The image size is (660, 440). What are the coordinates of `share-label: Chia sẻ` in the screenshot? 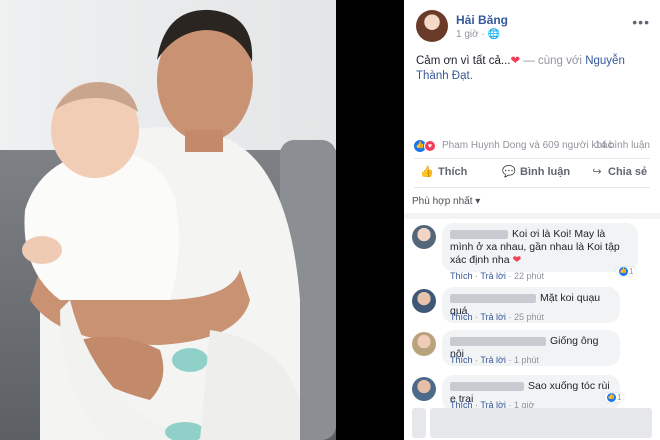 It's located at (628, 172).